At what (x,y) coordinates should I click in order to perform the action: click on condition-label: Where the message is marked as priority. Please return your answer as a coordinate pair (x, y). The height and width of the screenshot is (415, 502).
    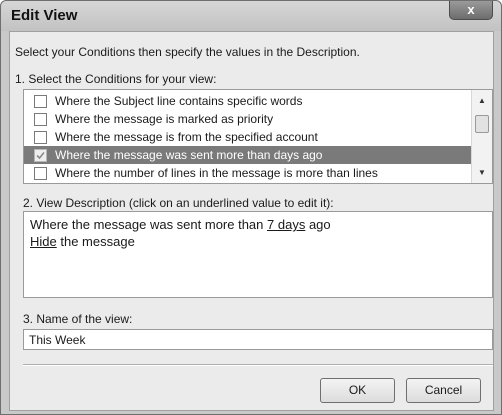
    Looking at the image, I should click on (164, 119).